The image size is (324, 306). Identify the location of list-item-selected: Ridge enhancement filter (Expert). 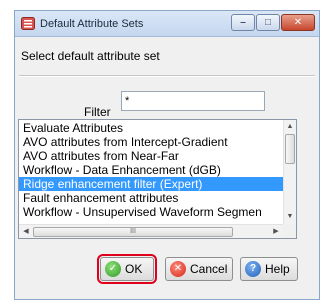
(151, 184).